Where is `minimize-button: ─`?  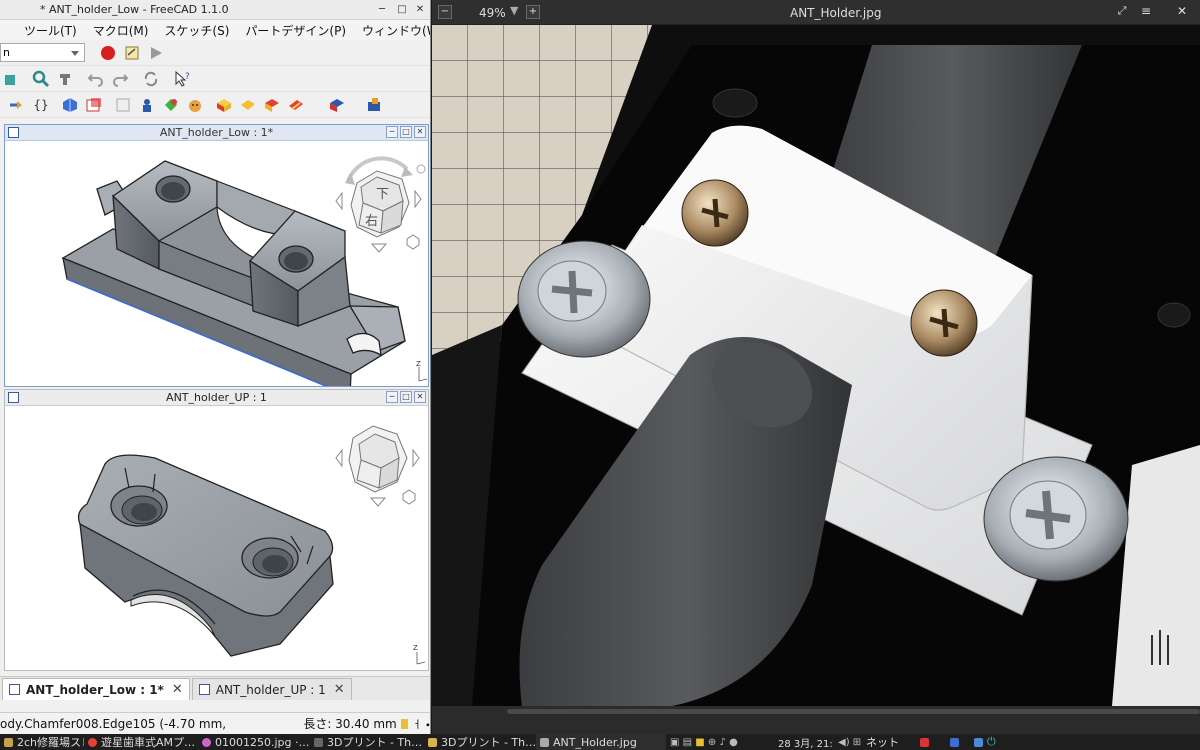
minimize-button: ─ is located at coordinates (382, 10).